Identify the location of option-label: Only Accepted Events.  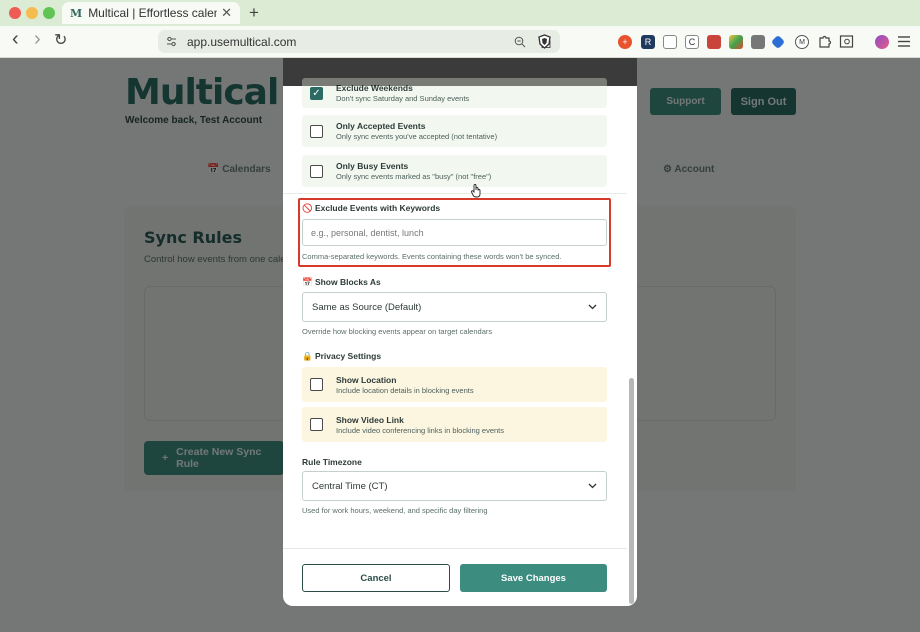
(381, 126).